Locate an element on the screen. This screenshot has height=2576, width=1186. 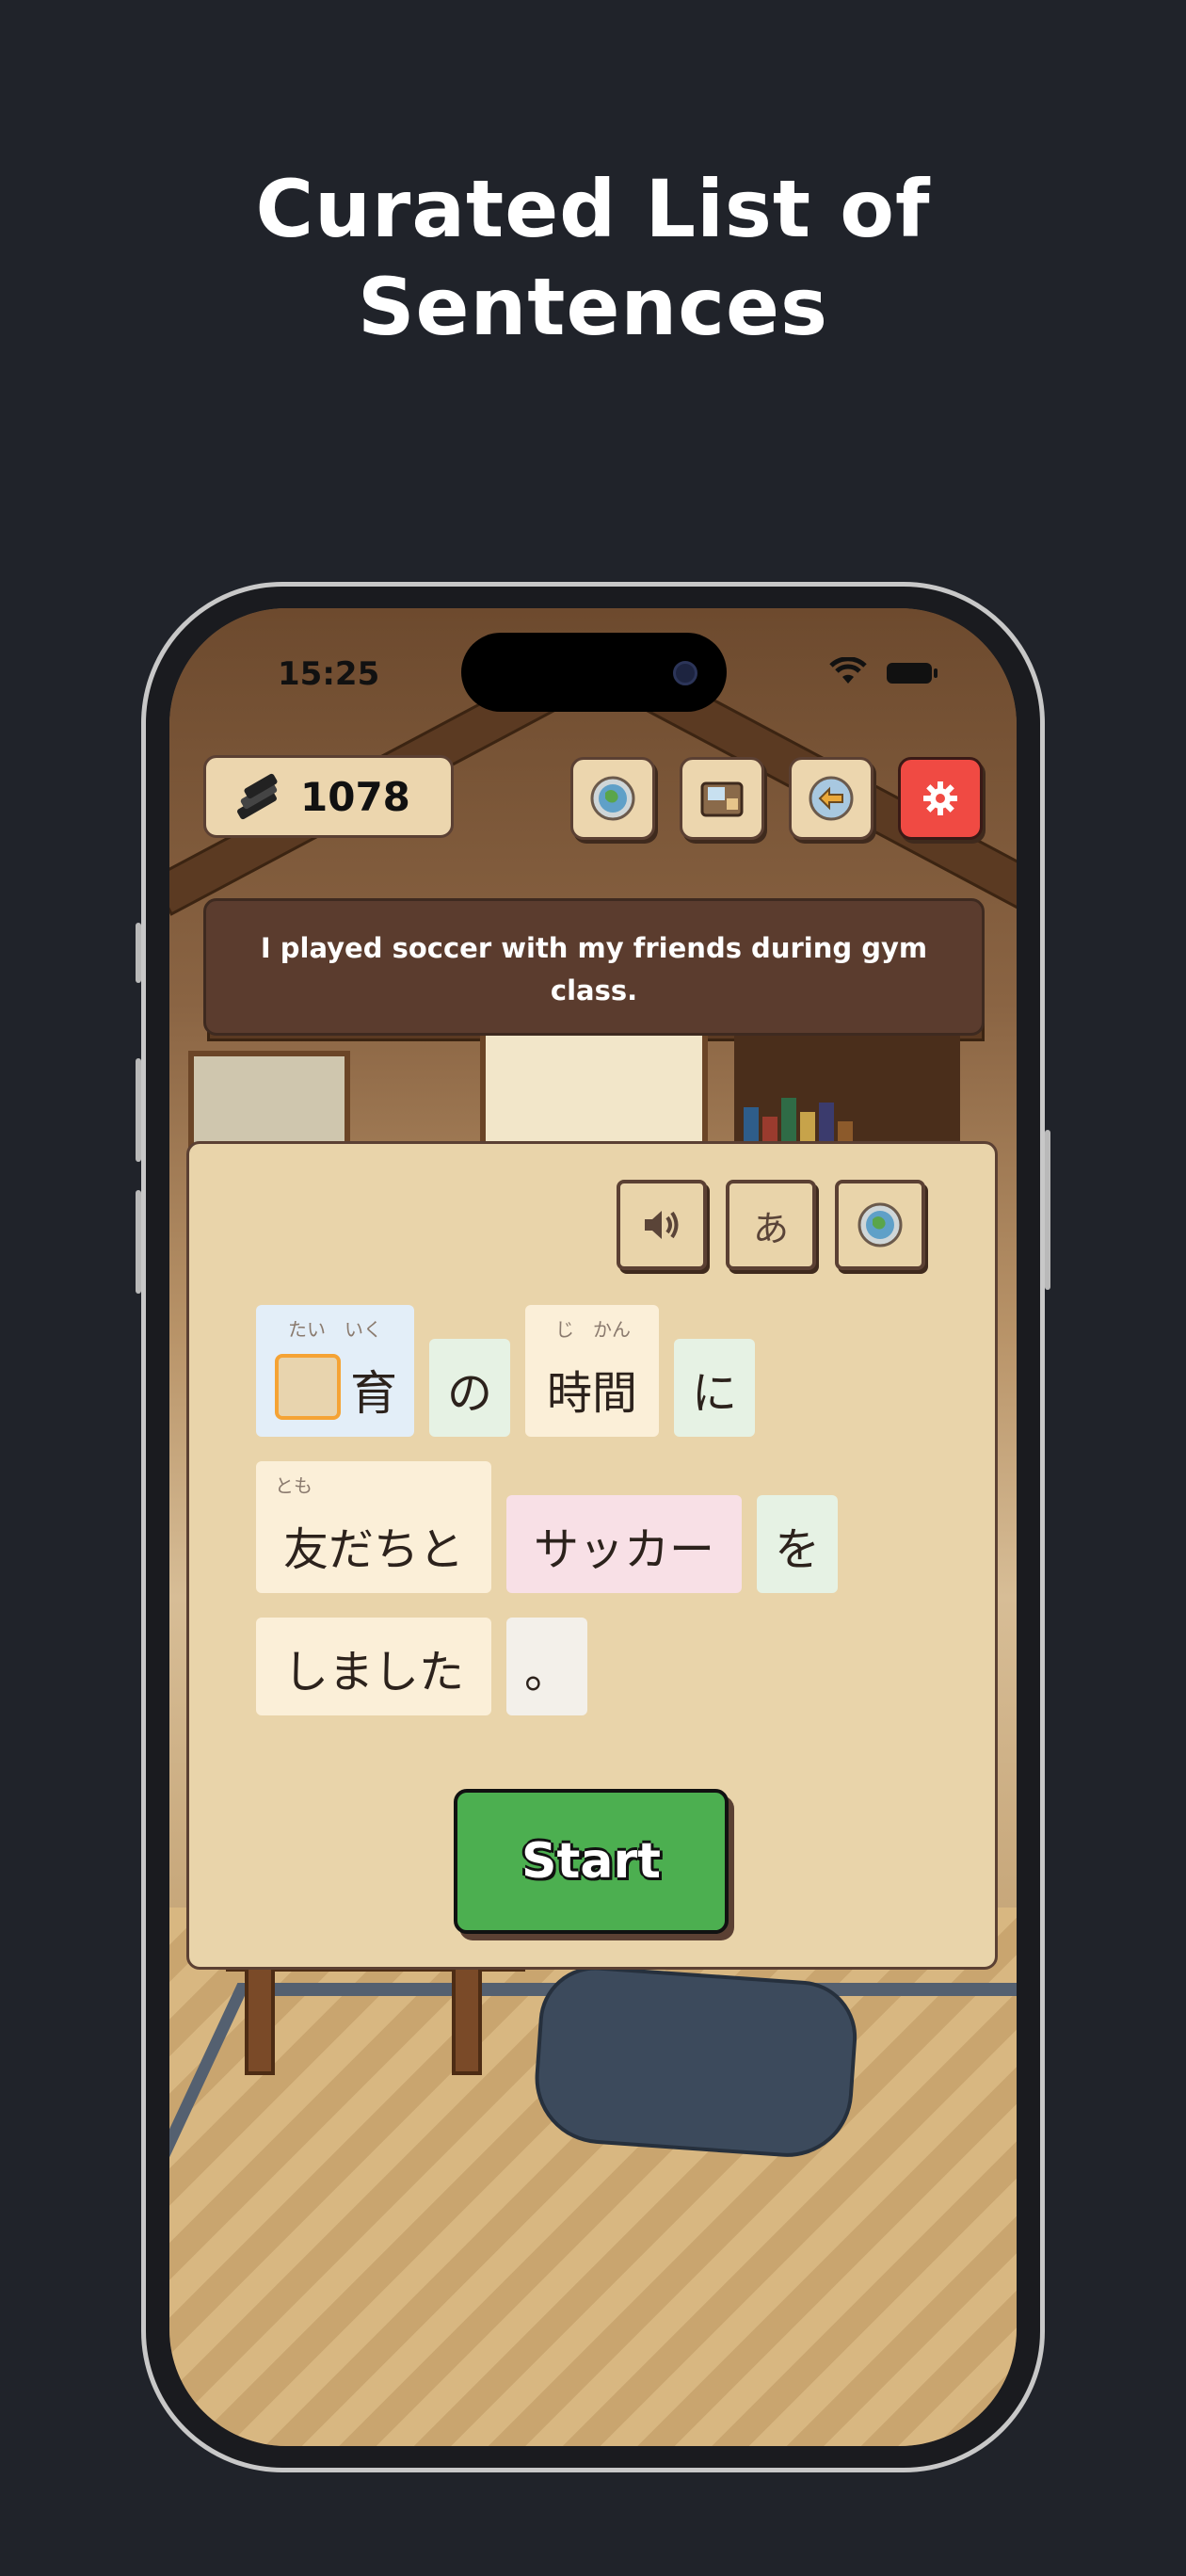
word-tile: 。 is located at coordinates (546, 1666).